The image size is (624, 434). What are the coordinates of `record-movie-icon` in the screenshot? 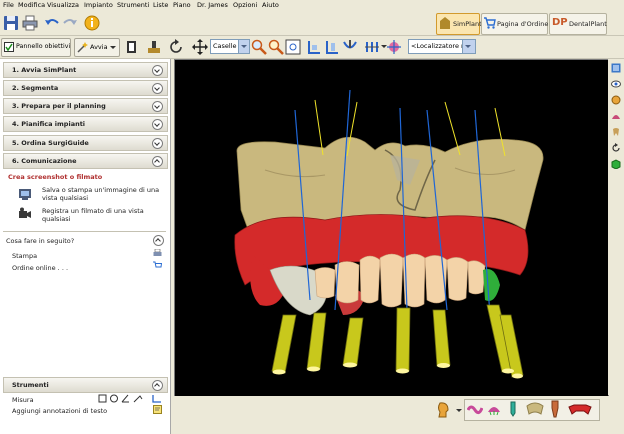 It's located at (25, 214).